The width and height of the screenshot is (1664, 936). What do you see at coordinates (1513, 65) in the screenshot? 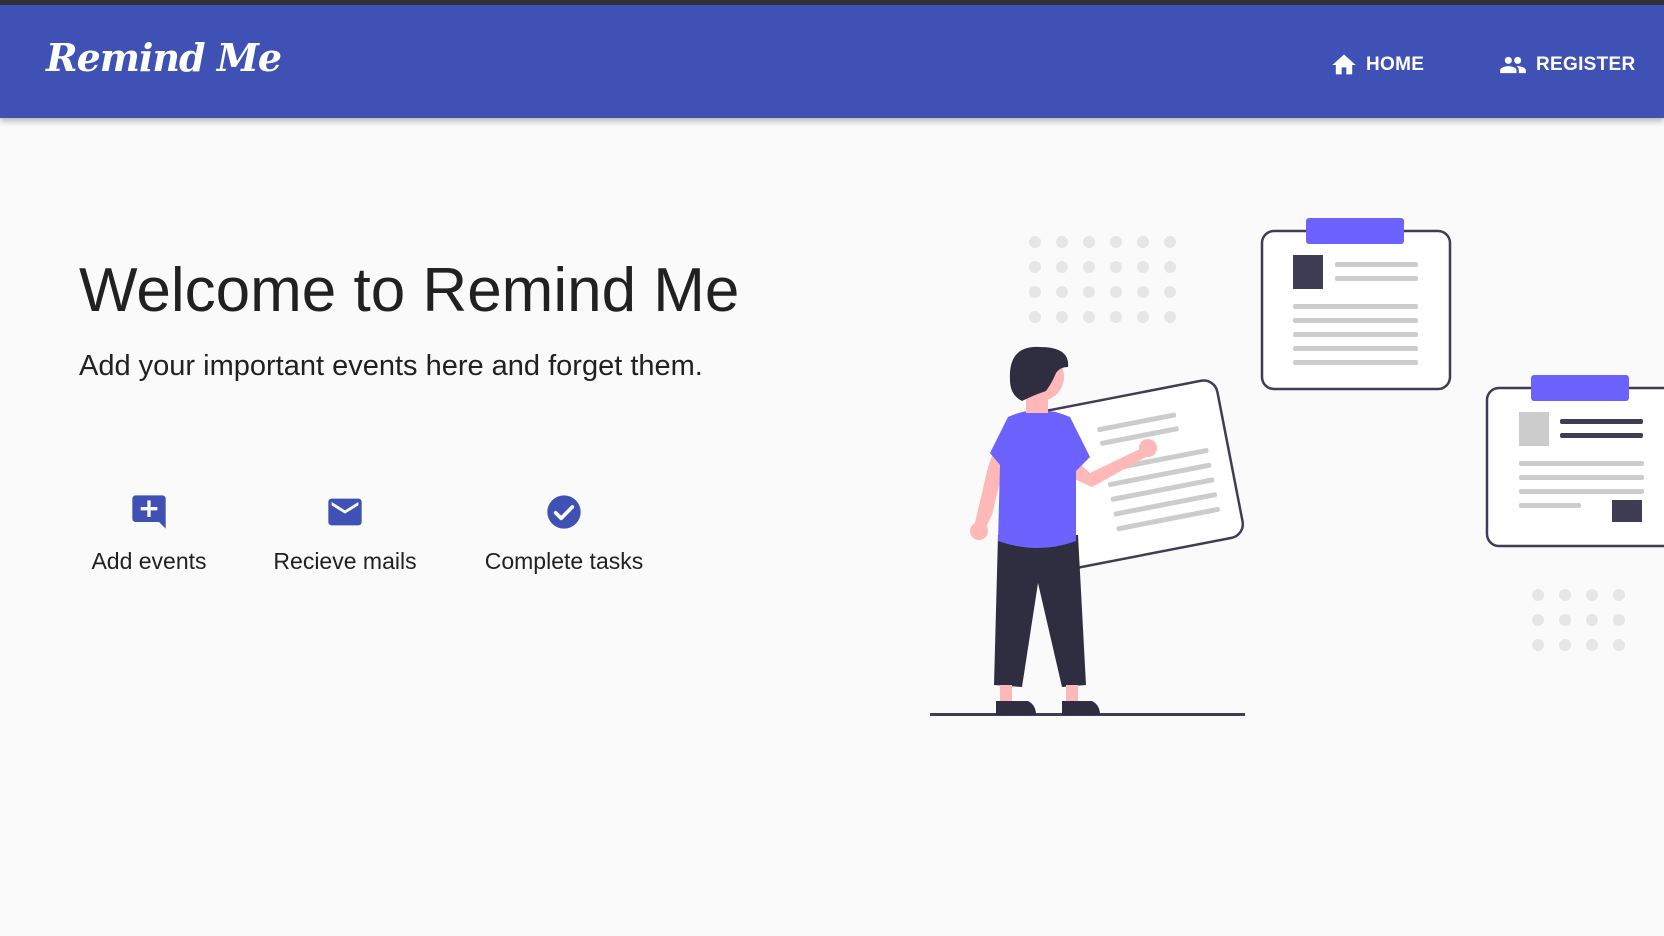
I see `people-icon` at bounding box center [1513, 65].